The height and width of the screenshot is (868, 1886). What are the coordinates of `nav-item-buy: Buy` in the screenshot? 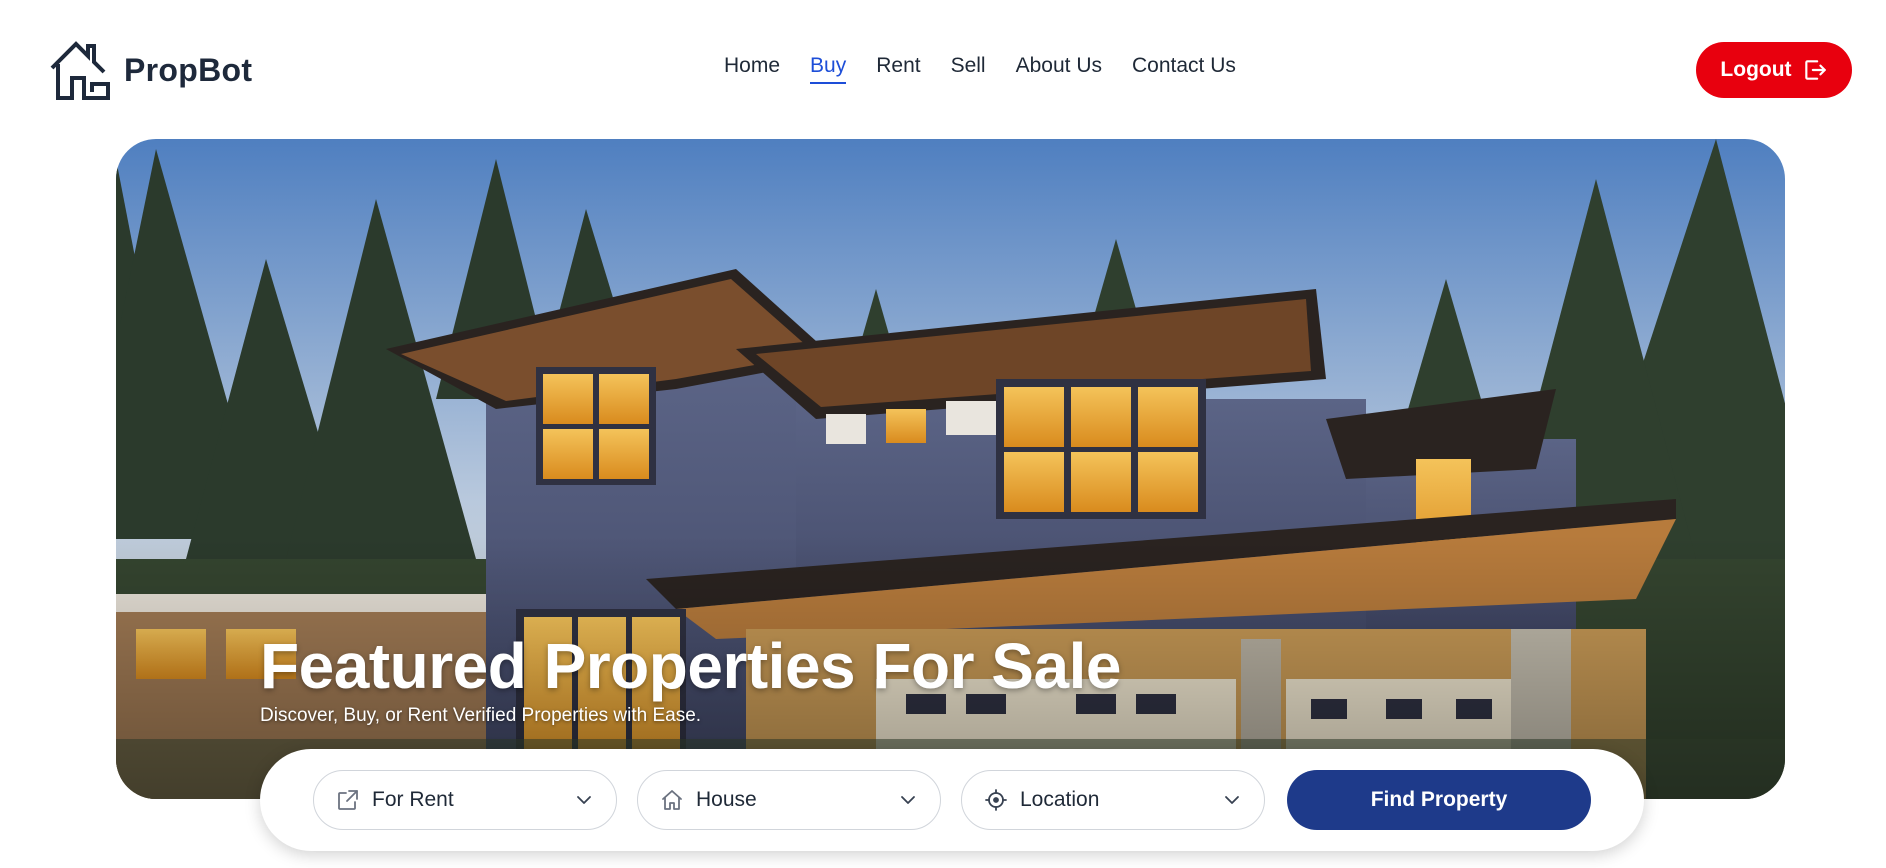 It's located at (828, 69).